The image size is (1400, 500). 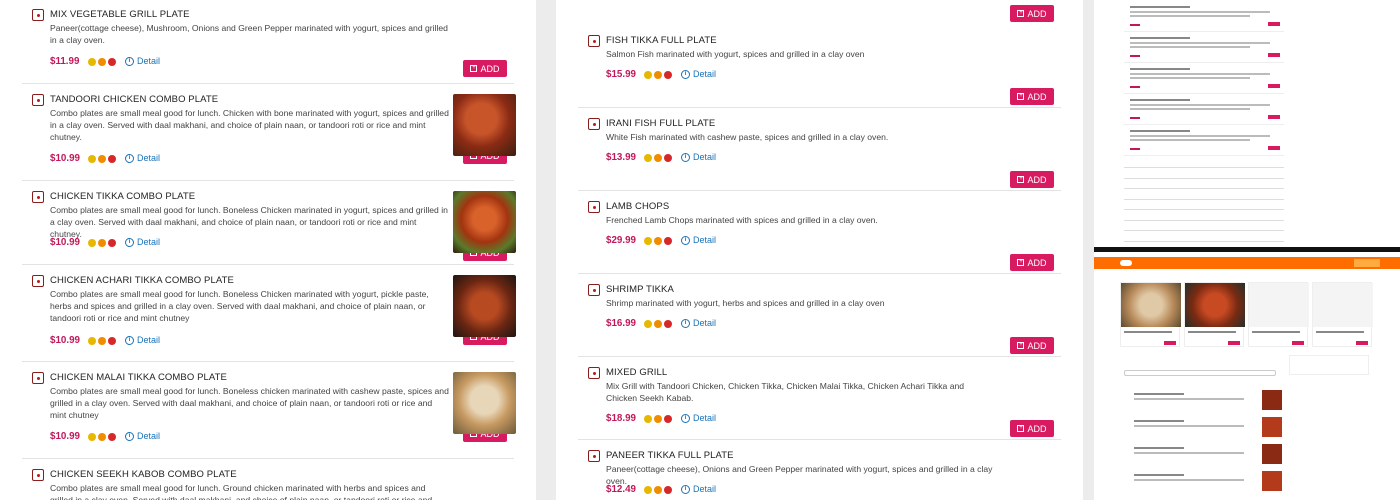 What do you see at coordinates (621, 74) in the screenshot?
I see `item-price: $15.99` at bounding box center [621, 74].